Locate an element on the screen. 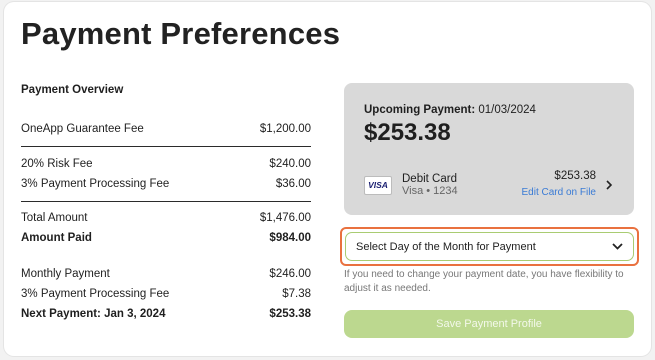 The width and height of the screenshot is (655, 360). guarantee-fee-row: OneApp Guarantee Fee $1,200.00 is located at coordinates (166, 129).